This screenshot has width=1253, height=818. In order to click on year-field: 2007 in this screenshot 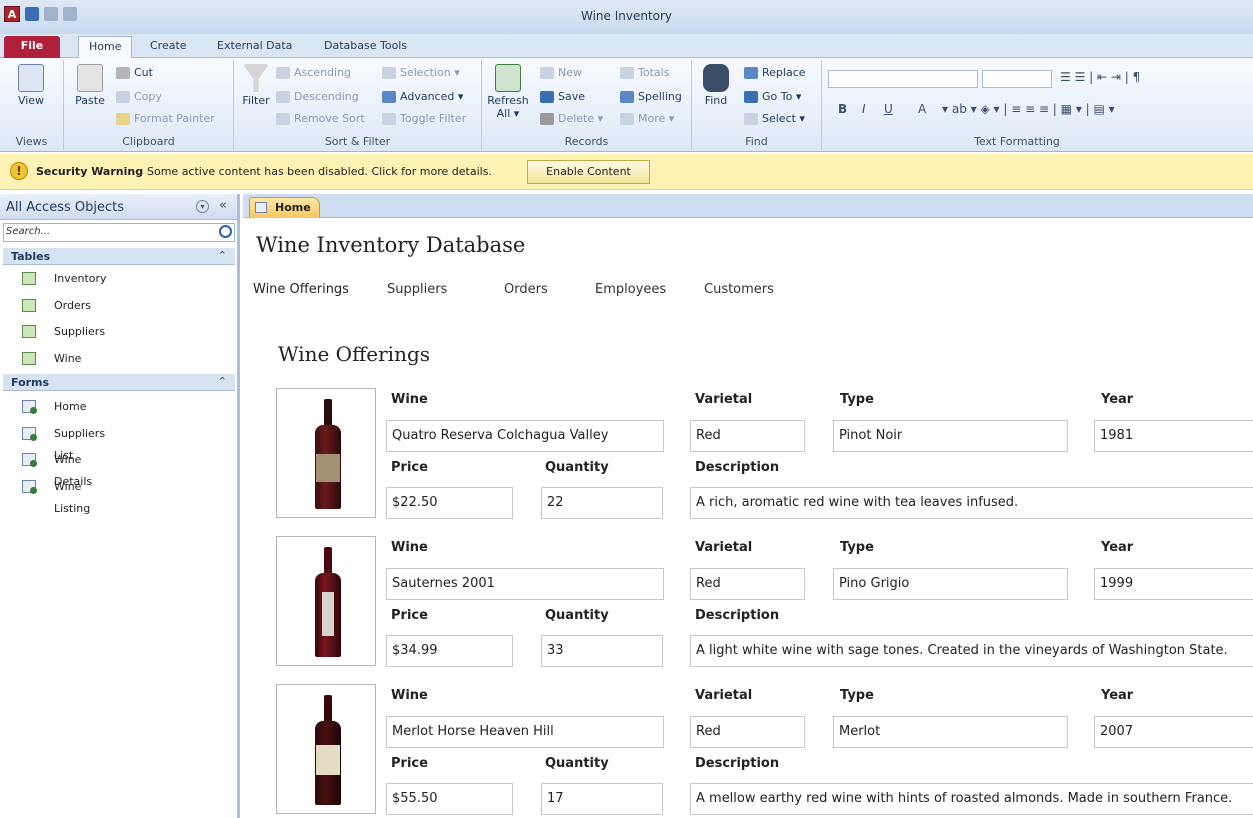, I will do `click(1173, 732)`.